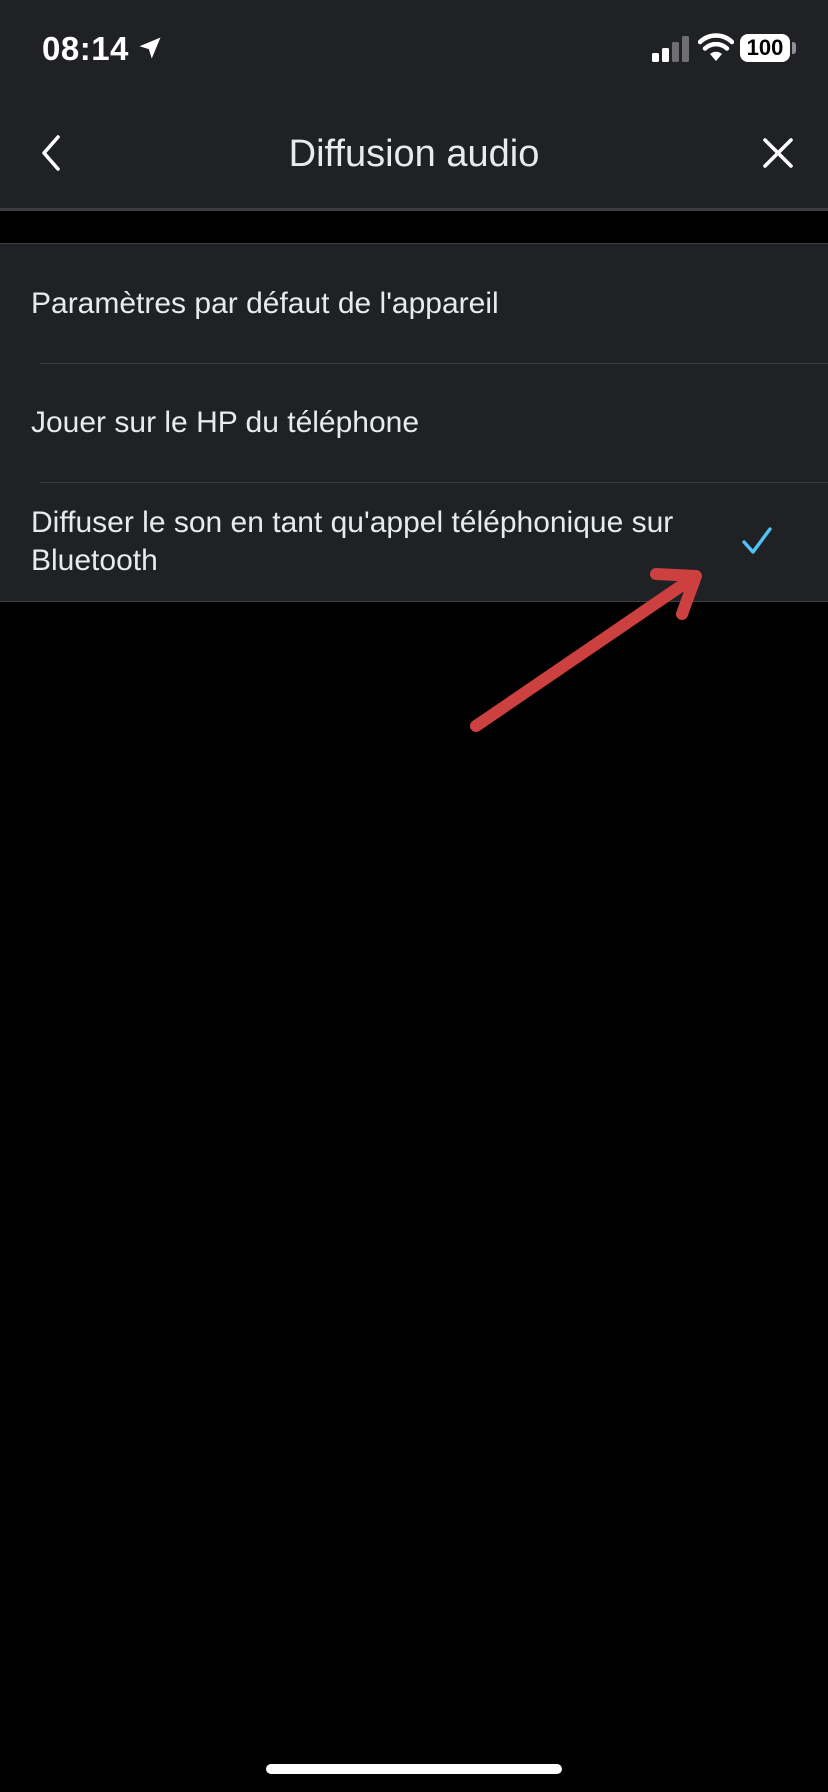  I want to click on navigation-bar: Diffusion audio, so click(414, 155).